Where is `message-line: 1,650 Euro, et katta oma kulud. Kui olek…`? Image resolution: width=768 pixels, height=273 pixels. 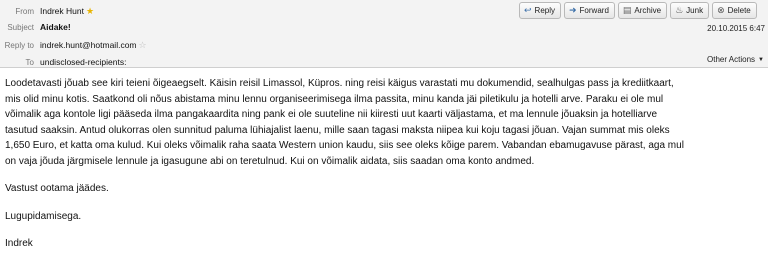
message-line: 1,650 Euro, et katta oma kulud. Kui olek… is located at coordinates (344, 145).